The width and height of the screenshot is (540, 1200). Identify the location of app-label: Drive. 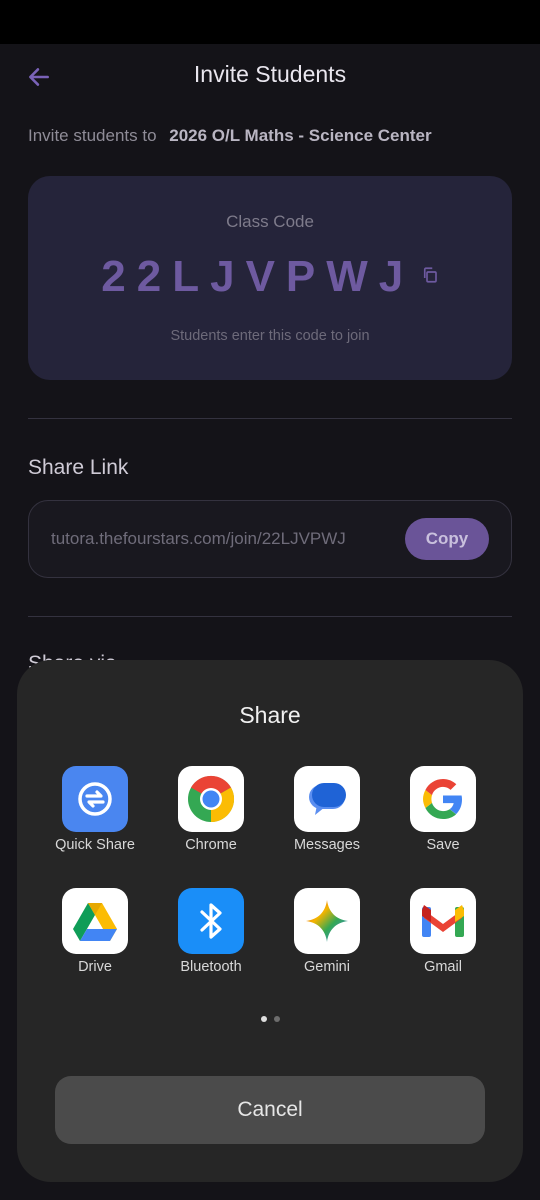
(95, 967).